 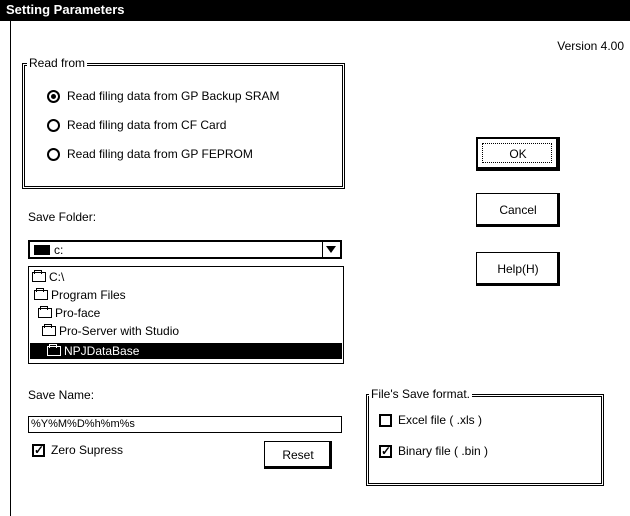 I want to click on dropdown-arrow-icon, so click(x=331, y=249).